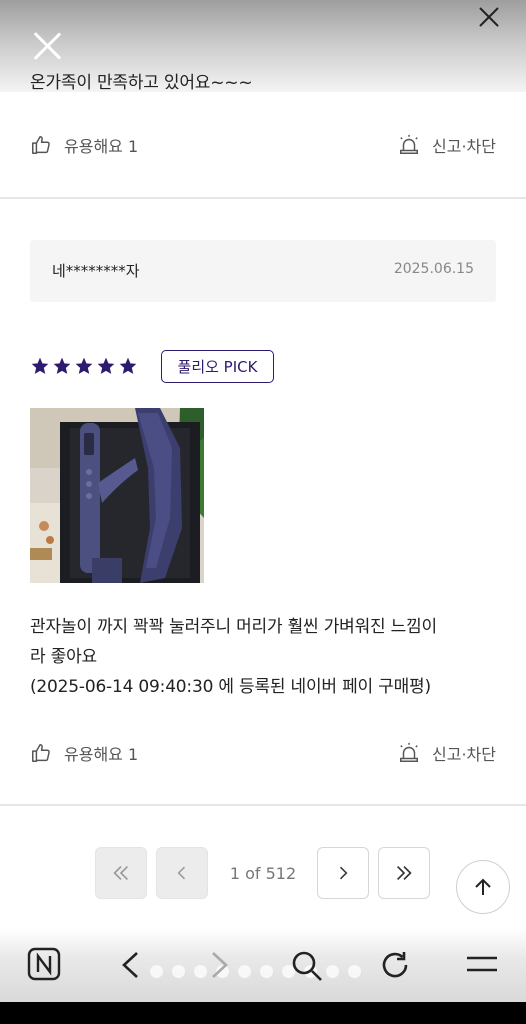 This screenshot has height=1024, width=526. Describe the element at coordinates (141, 83) in the screenshot. I see `review-text: 온가족이 만족하고 있어요~~~` at that location.